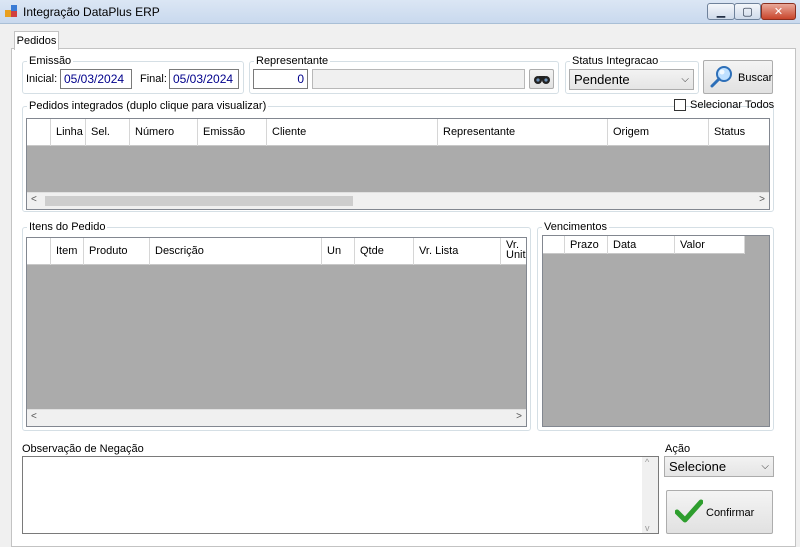 This screenshot has height=547, width=800. What do you see at coordinates (83, 449) in the screenshot?
I see `observacao-label: Observação de Negação` at bounding box center [83, 449].